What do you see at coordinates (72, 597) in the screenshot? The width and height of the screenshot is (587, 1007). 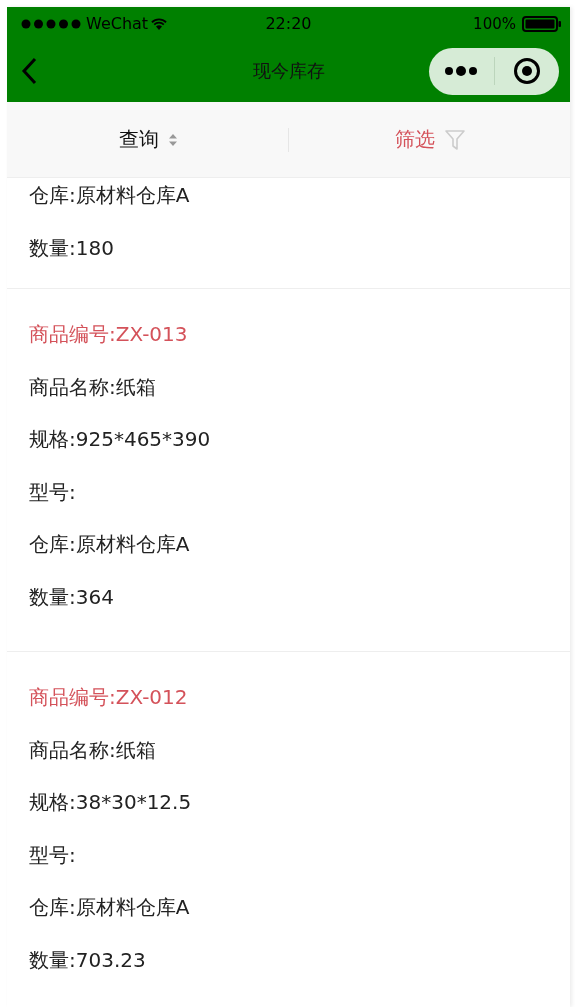 I see `product-detail: 数量:364` at bounding box center [72, 597].